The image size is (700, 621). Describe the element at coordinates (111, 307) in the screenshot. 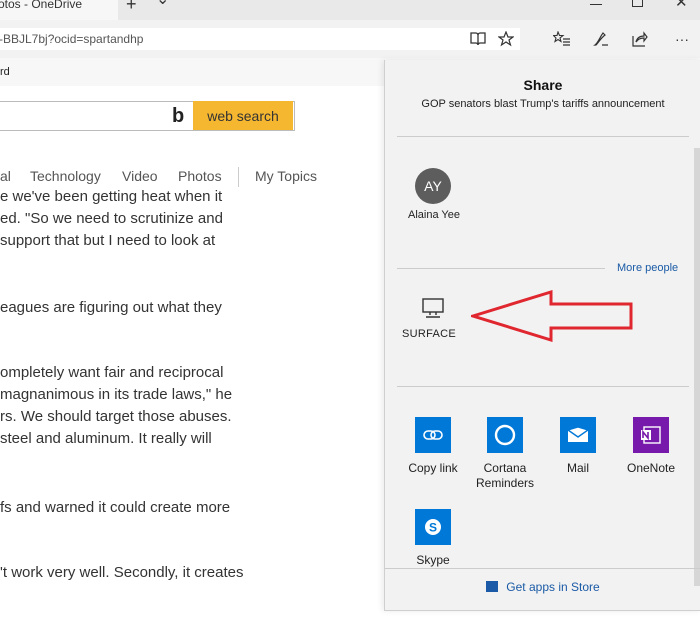

I see `article-line: eagues are figuring out what they` at that location.